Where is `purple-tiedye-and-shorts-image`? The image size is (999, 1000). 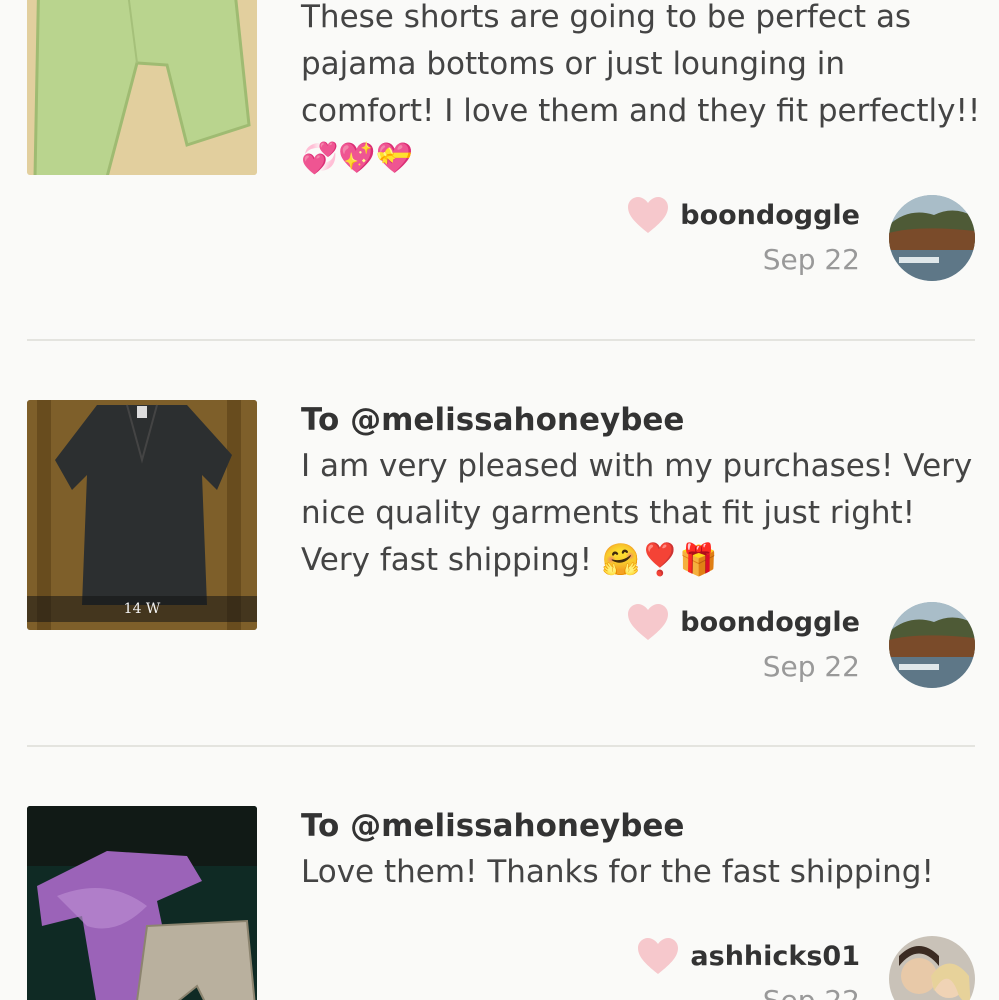 purple-tiedye-and-shorts-image is located at coordinates (142, 903).